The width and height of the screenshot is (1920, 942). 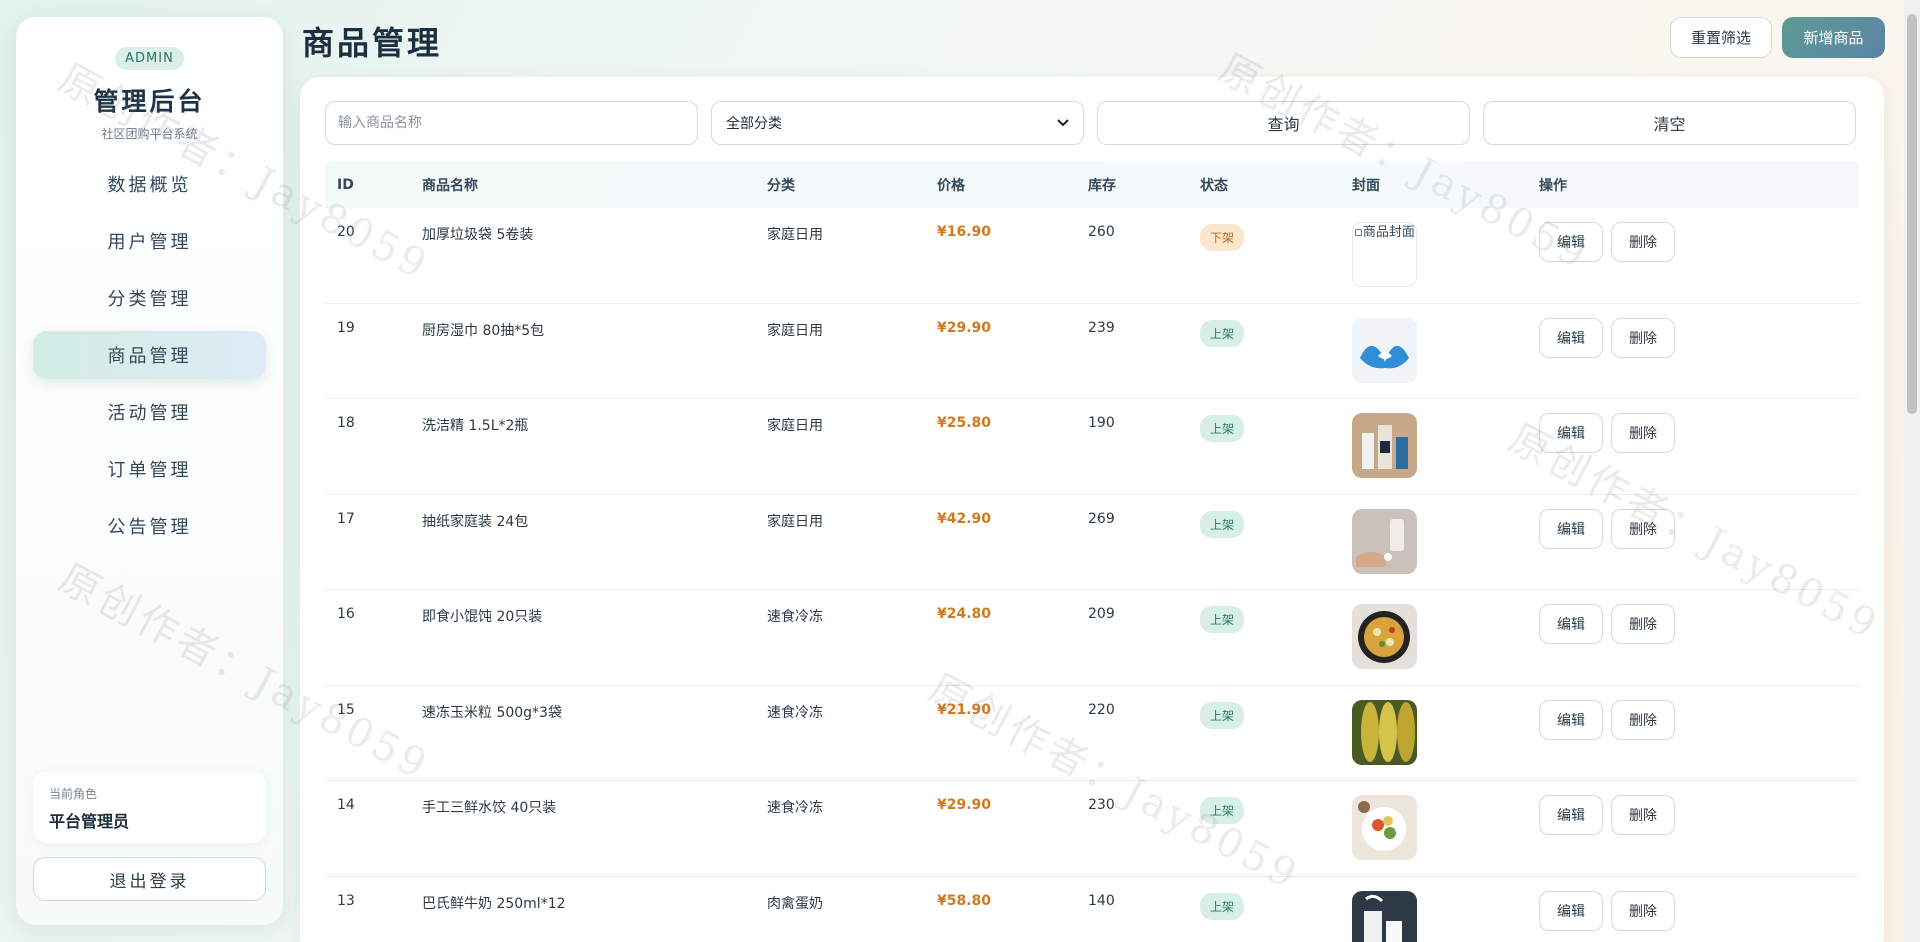 I want to click on cell-name: 洗洁精 1.5L*2瓶, so click(x=475, y=426).